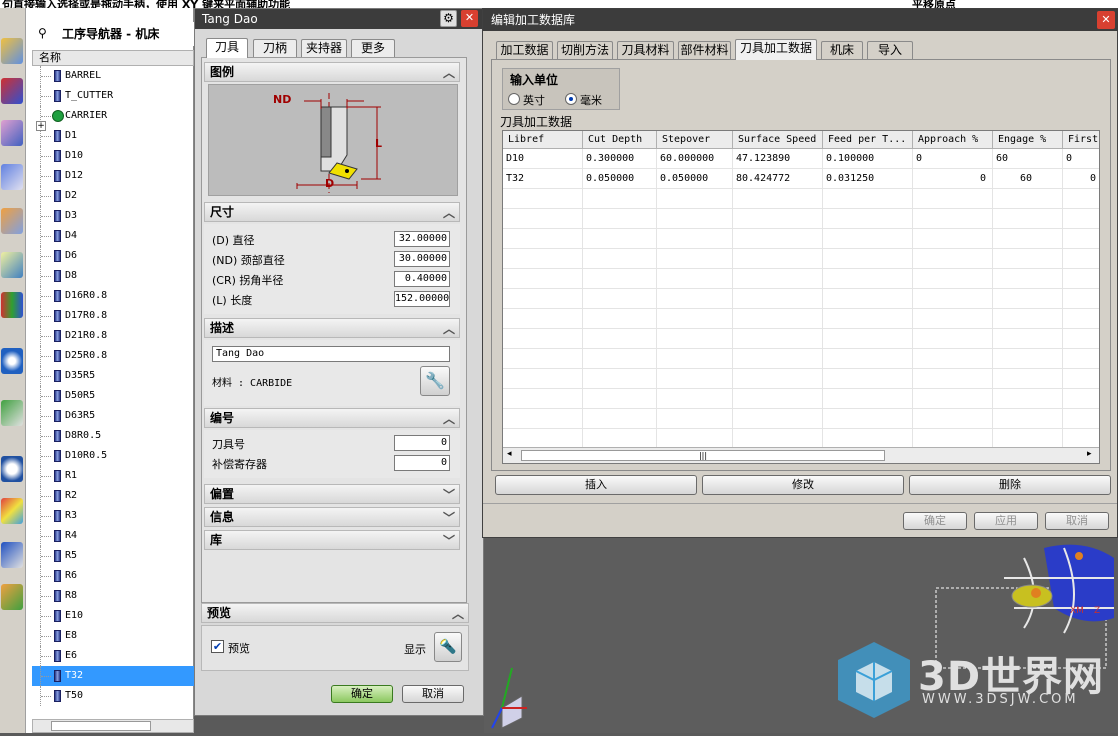  What do you see at coordinates (113, 176) in the screenshot?
I see `tool-list-item: D12` at bounding box center [113, 176].